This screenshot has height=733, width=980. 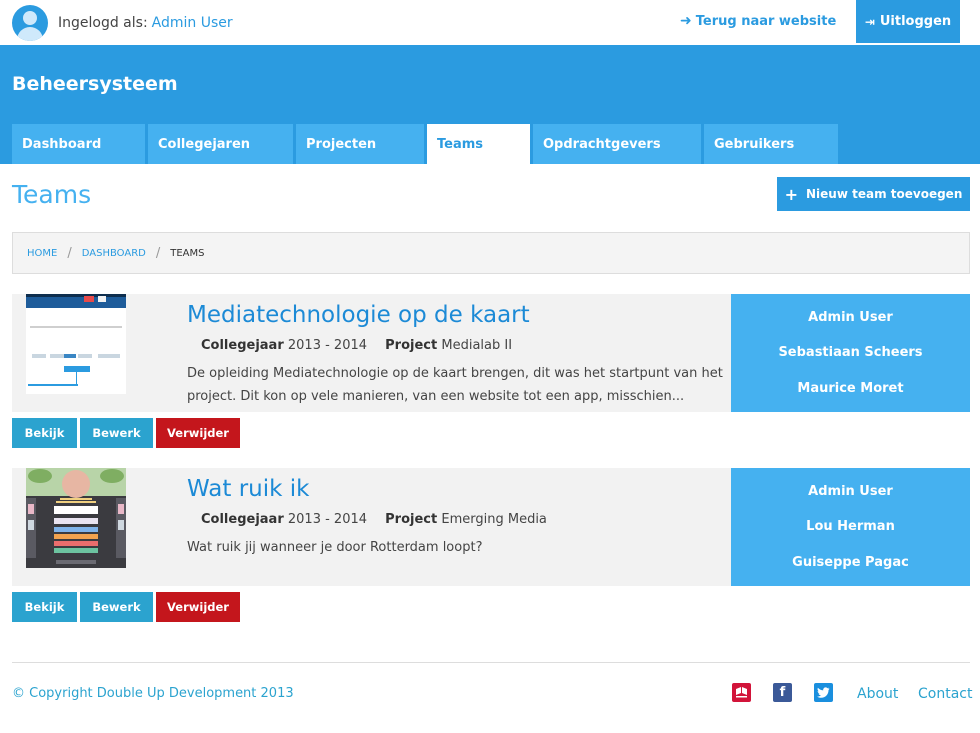 What do you see at coordinates (52, 194) in the screenshot?
I see `page-title: Teams` at bounding box center [52, 194].